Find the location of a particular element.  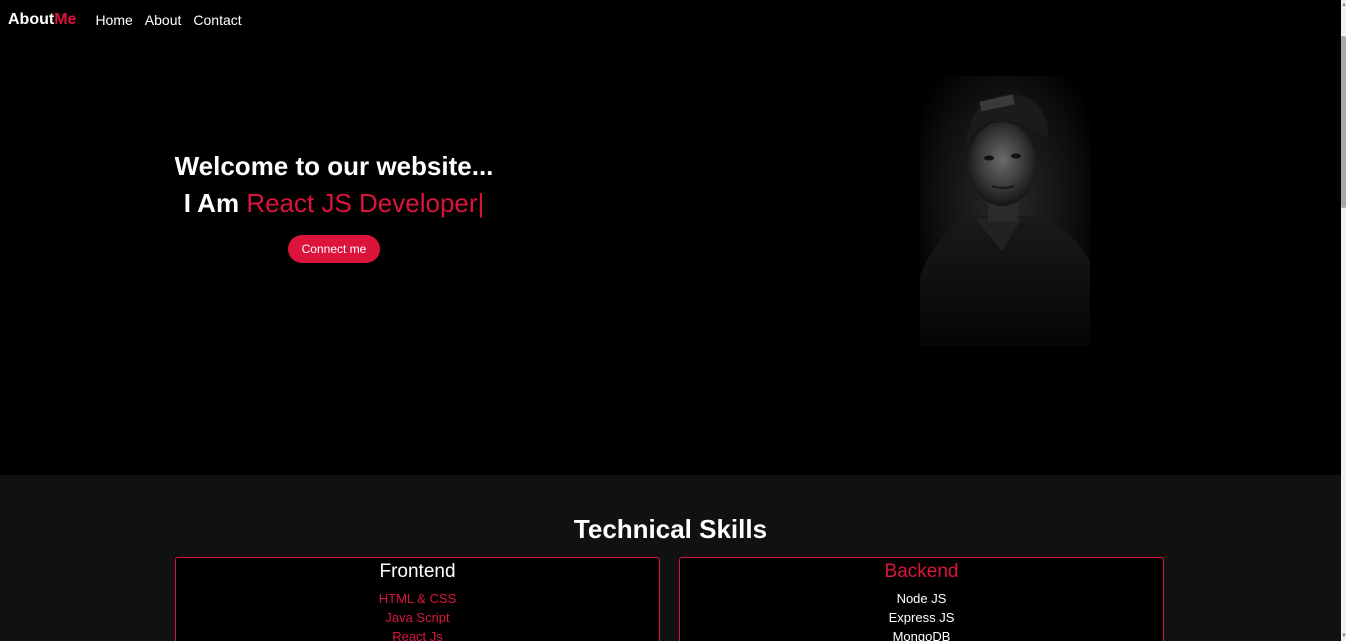

list-item: Node JS is located at coordinates (921, 598).